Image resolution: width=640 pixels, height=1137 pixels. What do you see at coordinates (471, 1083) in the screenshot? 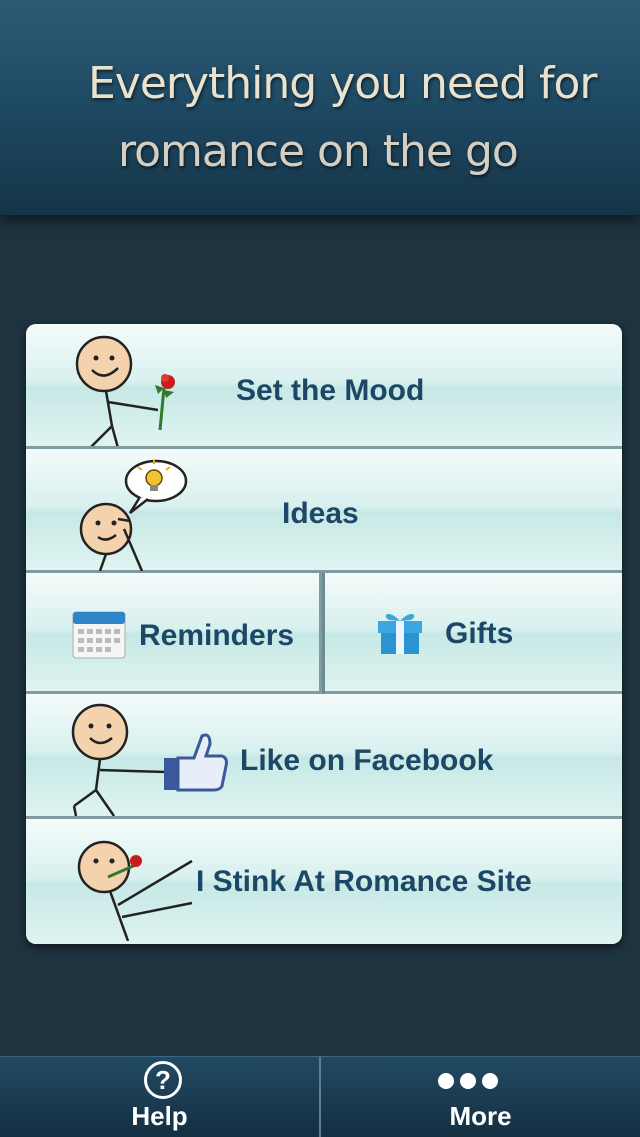
I see `more-icon` at bounding box center [471, 1083].